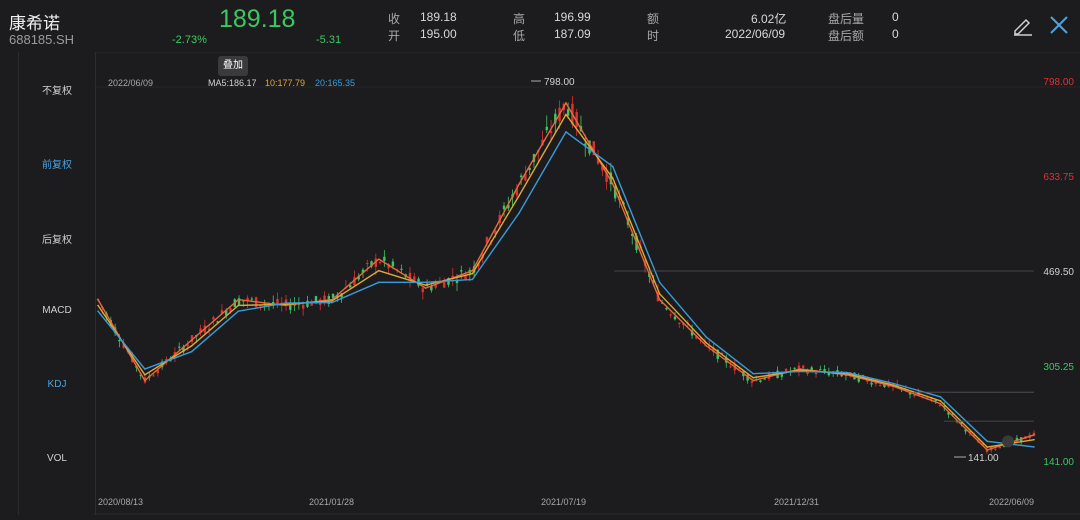 Image resolution: width=1080 pixels, height=520 pixels. I want to click on sidebar-item-macd: MACD, so click(57, 310).